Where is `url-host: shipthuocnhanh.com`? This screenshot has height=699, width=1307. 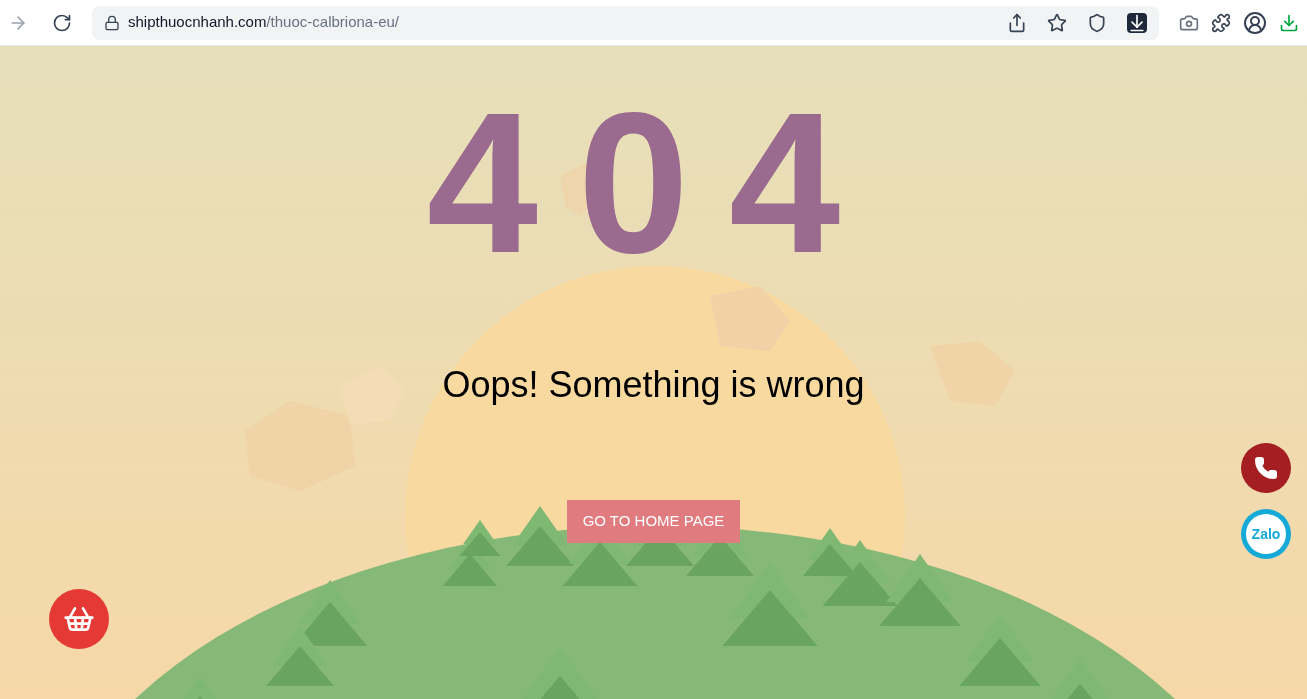
url-host: shipthuocnhanh.com is located at coordinates (197, 22).